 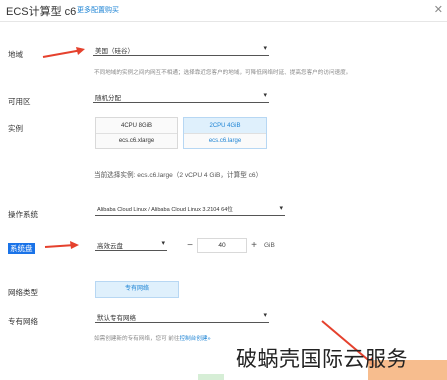 I want to click on vpc-label: 专有网络, so click(x=23, y=321).